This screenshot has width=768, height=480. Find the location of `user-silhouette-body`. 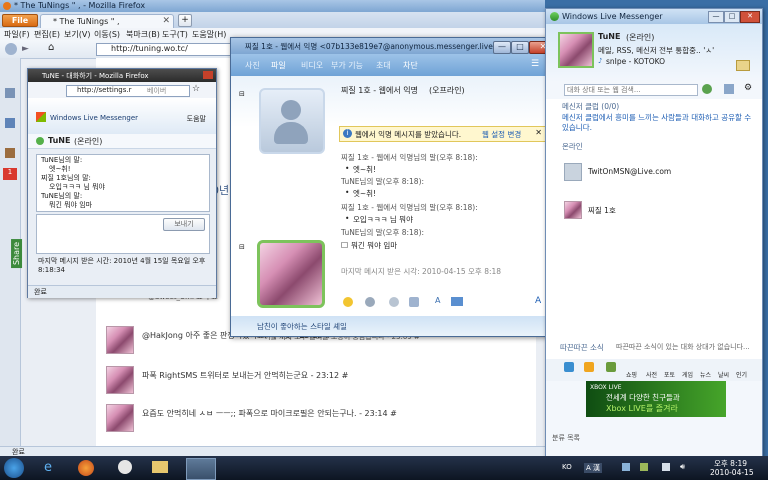

user-silhouette-body is located at coordinates (291, 133).